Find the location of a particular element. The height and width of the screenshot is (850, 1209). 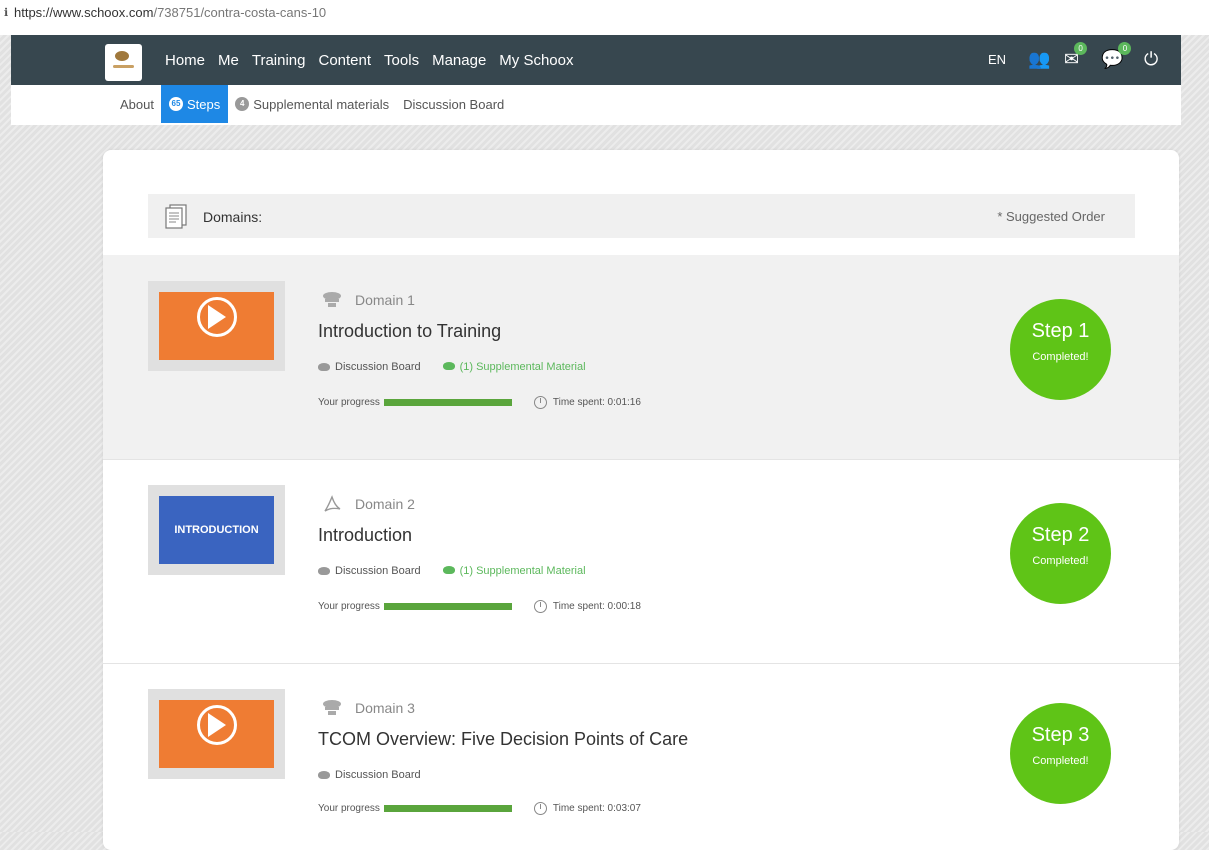

url-path: /738751/contra-costa-cans-10 is located at coordinates (240, 12).